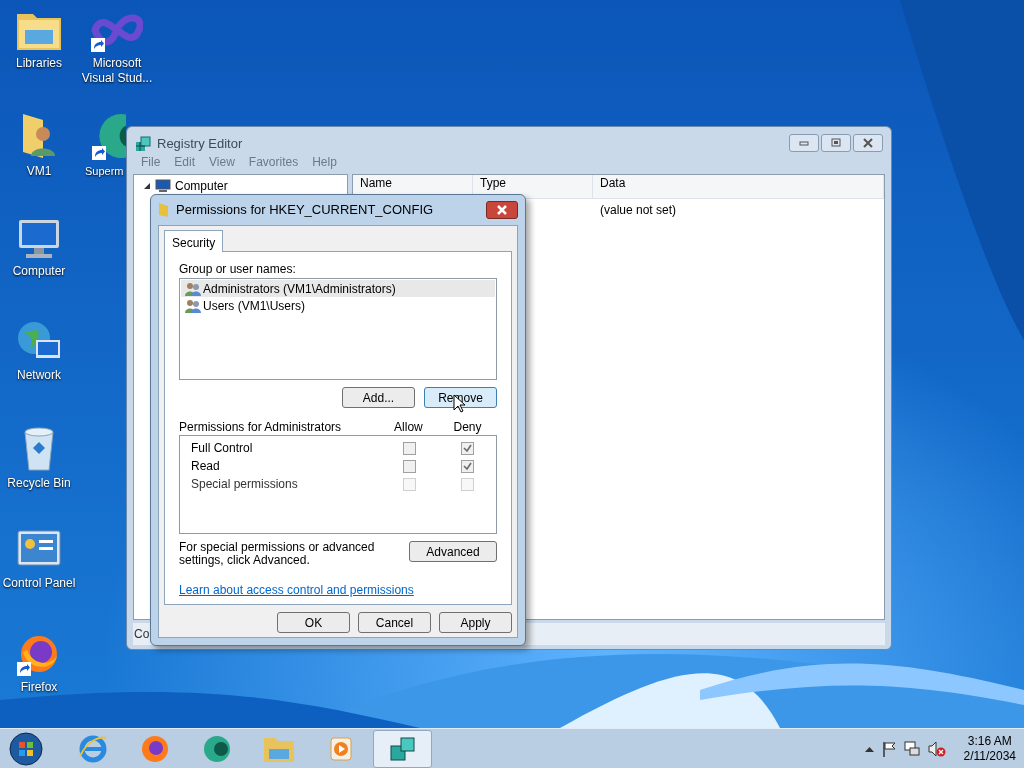 The image size is (1024, 768). What do you see at coordinates (39, 375) in the screenshot?
I see `desktop-icon-label: Network` at bounding box center [39, 375].